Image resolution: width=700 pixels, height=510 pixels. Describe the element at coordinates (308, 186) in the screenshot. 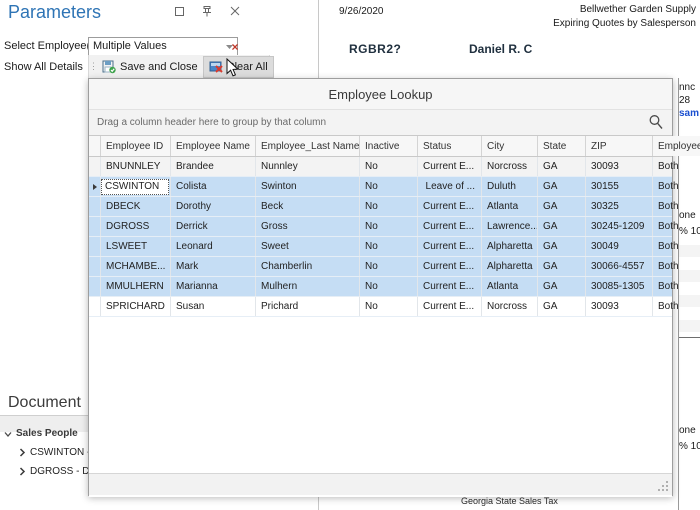

I see `cell-last-name: Swinton` at that location.